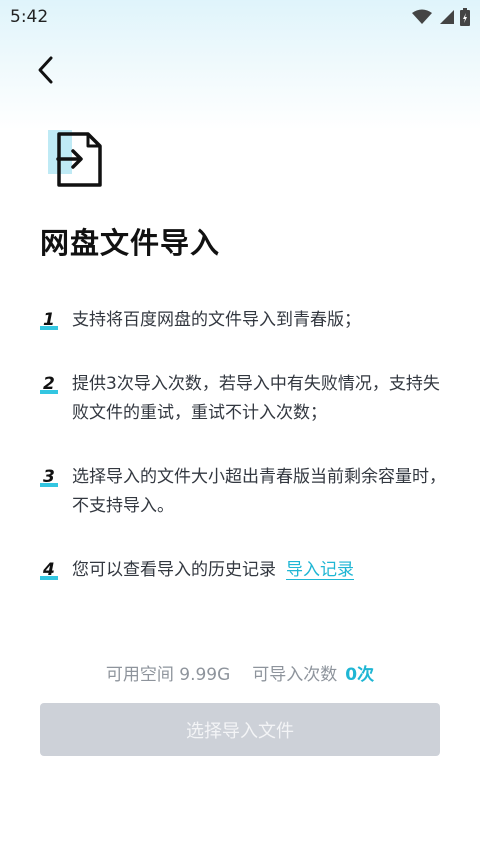 This screenshot has height=855, width=480. What do you see at coordinates (29, 17) in the screenshot?
I see `status-time: 5:42` at bounding box center [29, 17].